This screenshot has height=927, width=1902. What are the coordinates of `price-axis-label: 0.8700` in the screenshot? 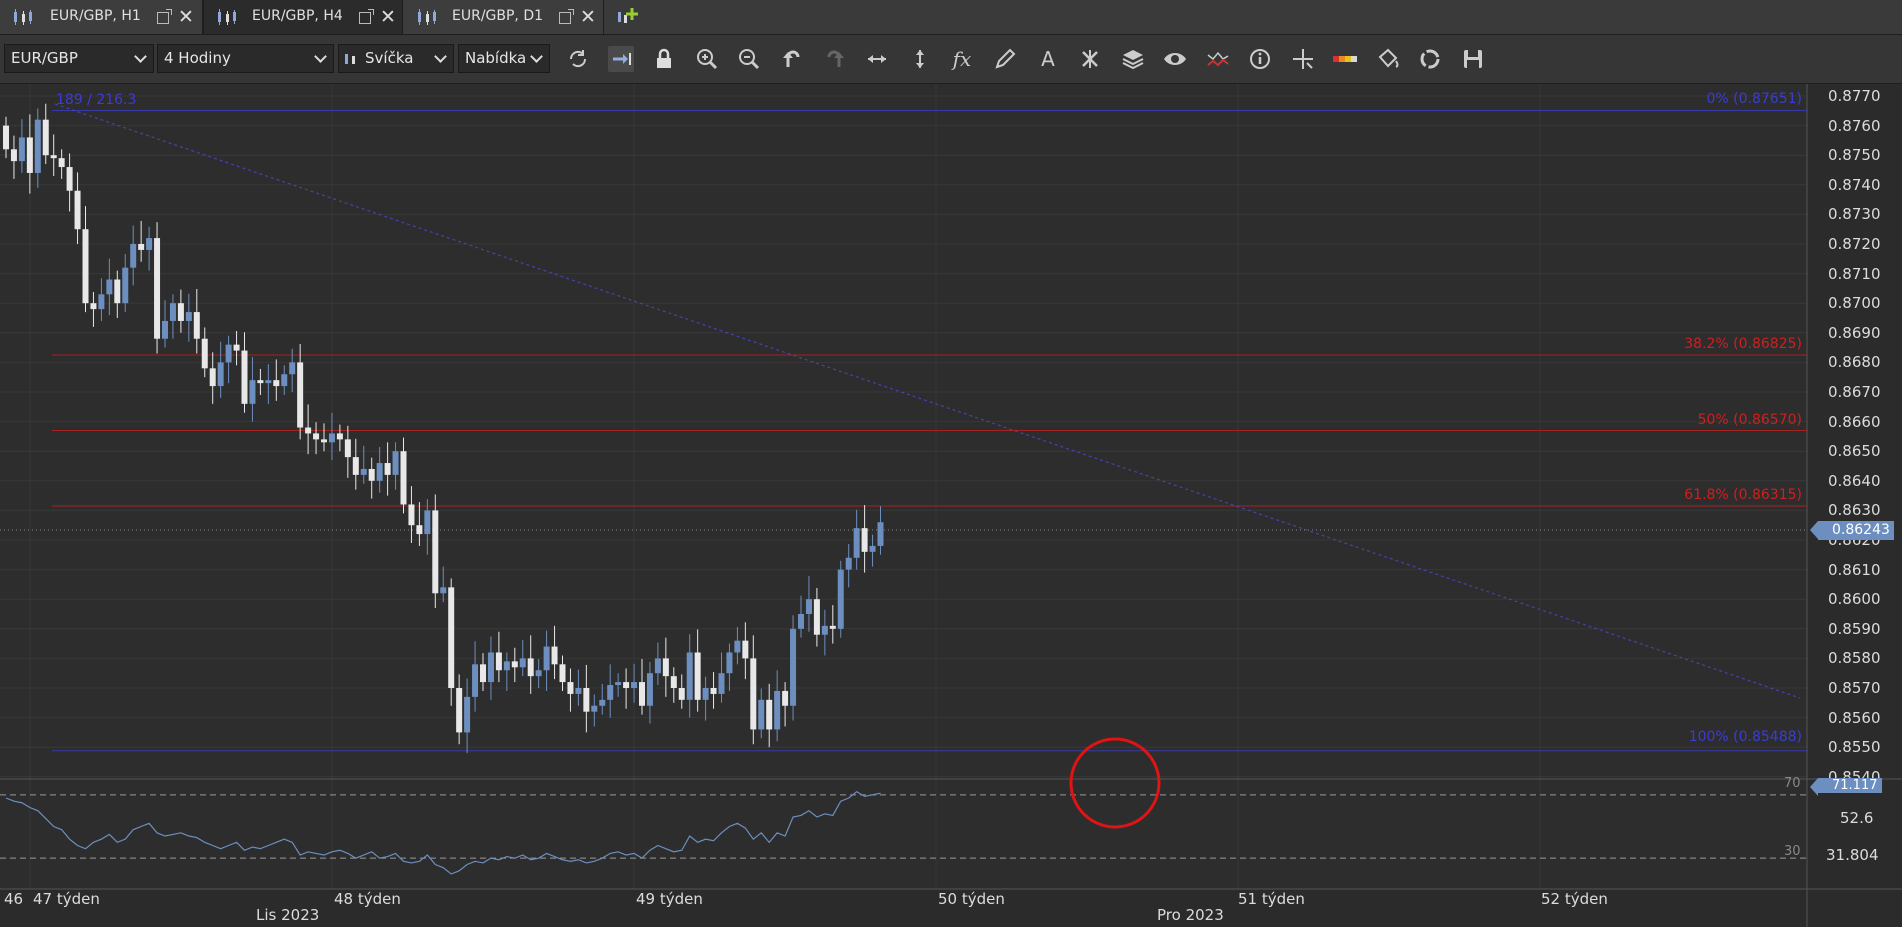 It's located at (1854, 303).